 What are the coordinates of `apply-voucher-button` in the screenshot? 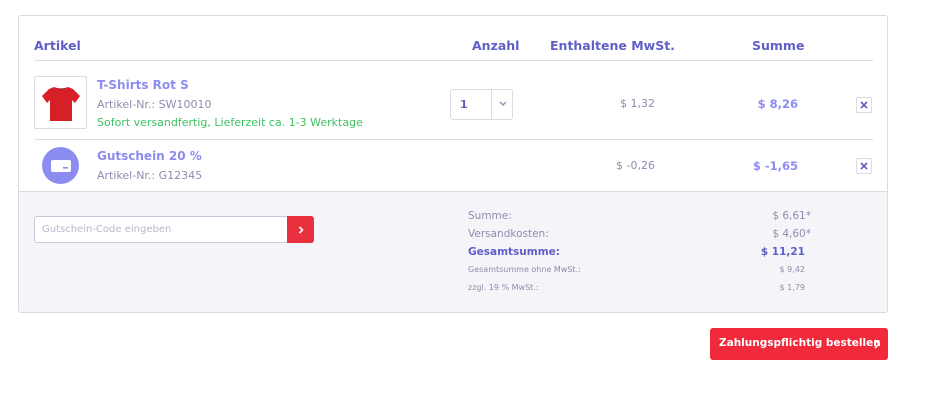 It's located at (300, 229).